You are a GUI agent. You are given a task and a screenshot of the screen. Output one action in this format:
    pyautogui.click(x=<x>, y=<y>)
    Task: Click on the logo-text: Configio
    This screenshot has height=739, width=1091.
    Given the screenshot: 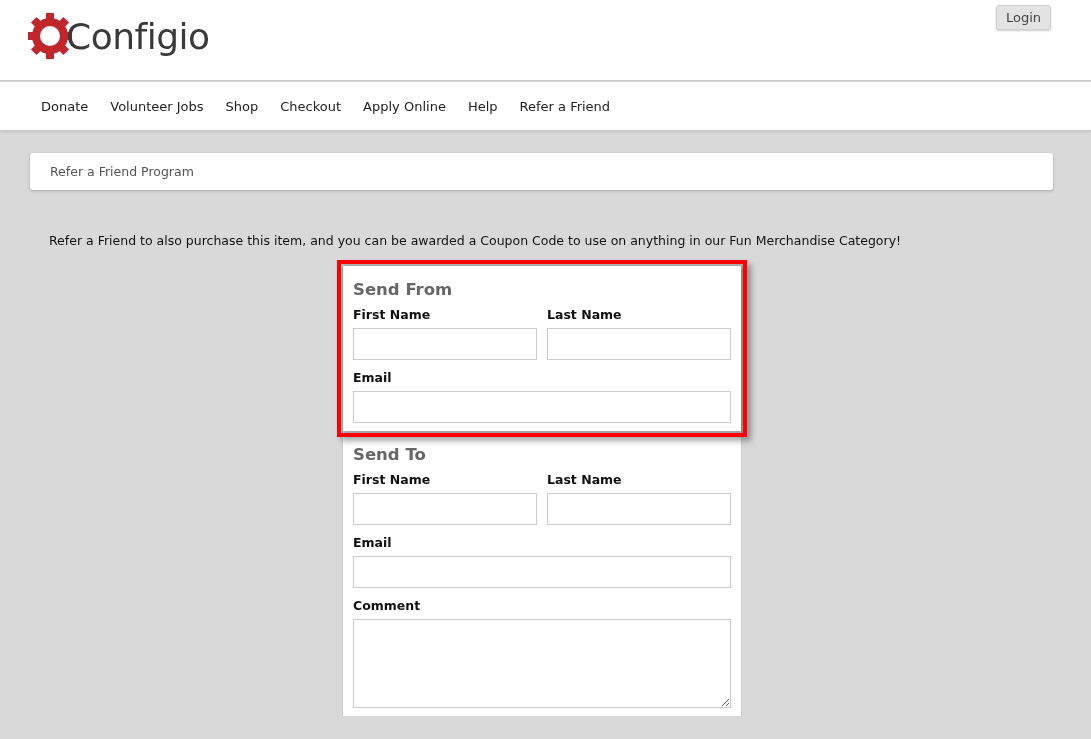 What is the action you would take?
    pyautogui.click(x=138, y=36)
    